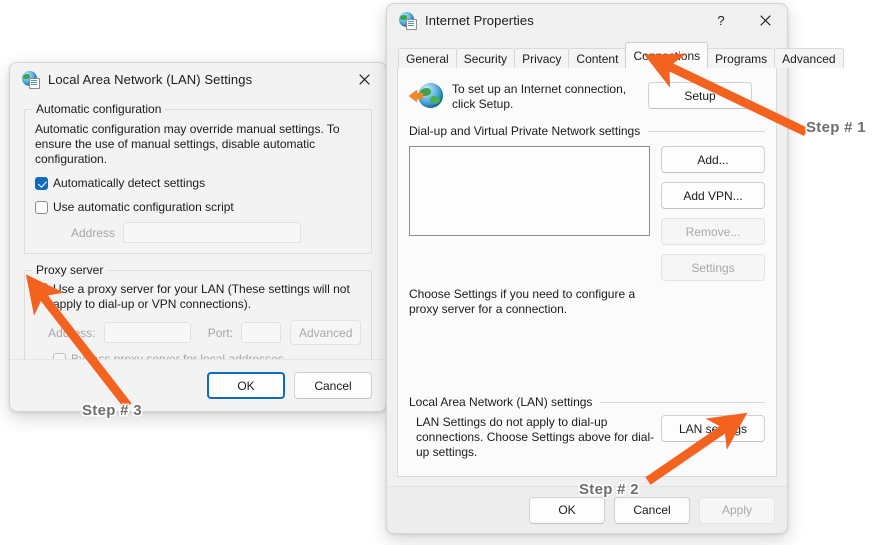 The width and height of the screenshot is (879, 545). Describe the element at coordinates (597, 58) in the screenshot. I see `tab-content: Content` at that location.